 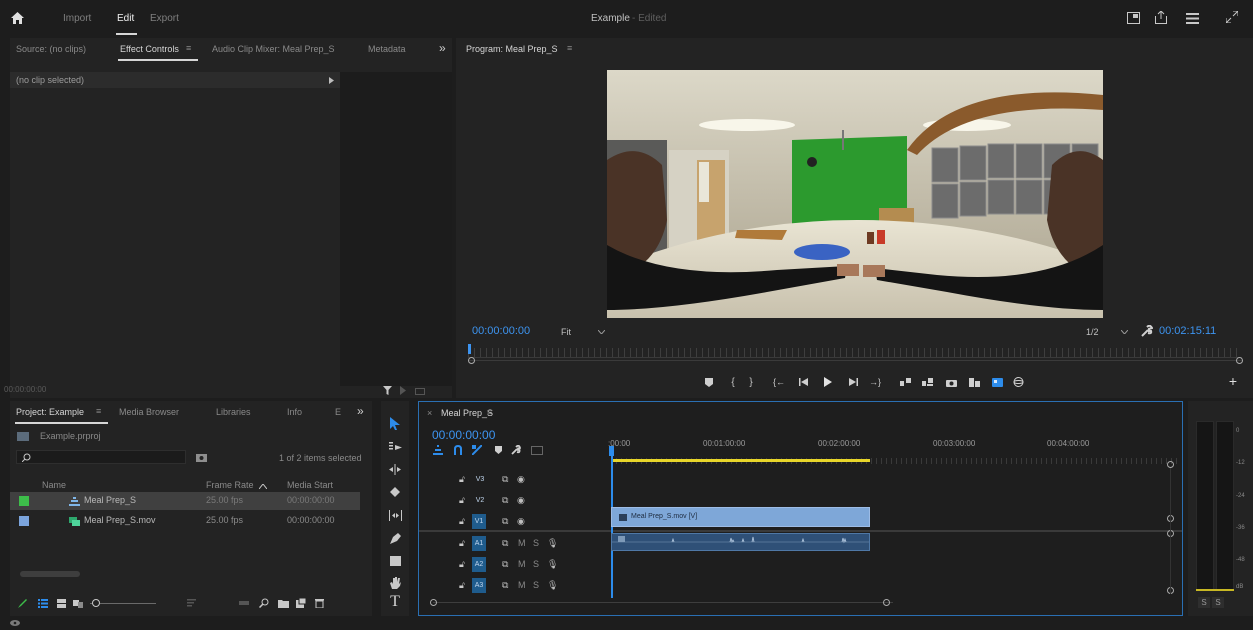 I want to click on mark-in-icon: {, so click(x=733, y=382).